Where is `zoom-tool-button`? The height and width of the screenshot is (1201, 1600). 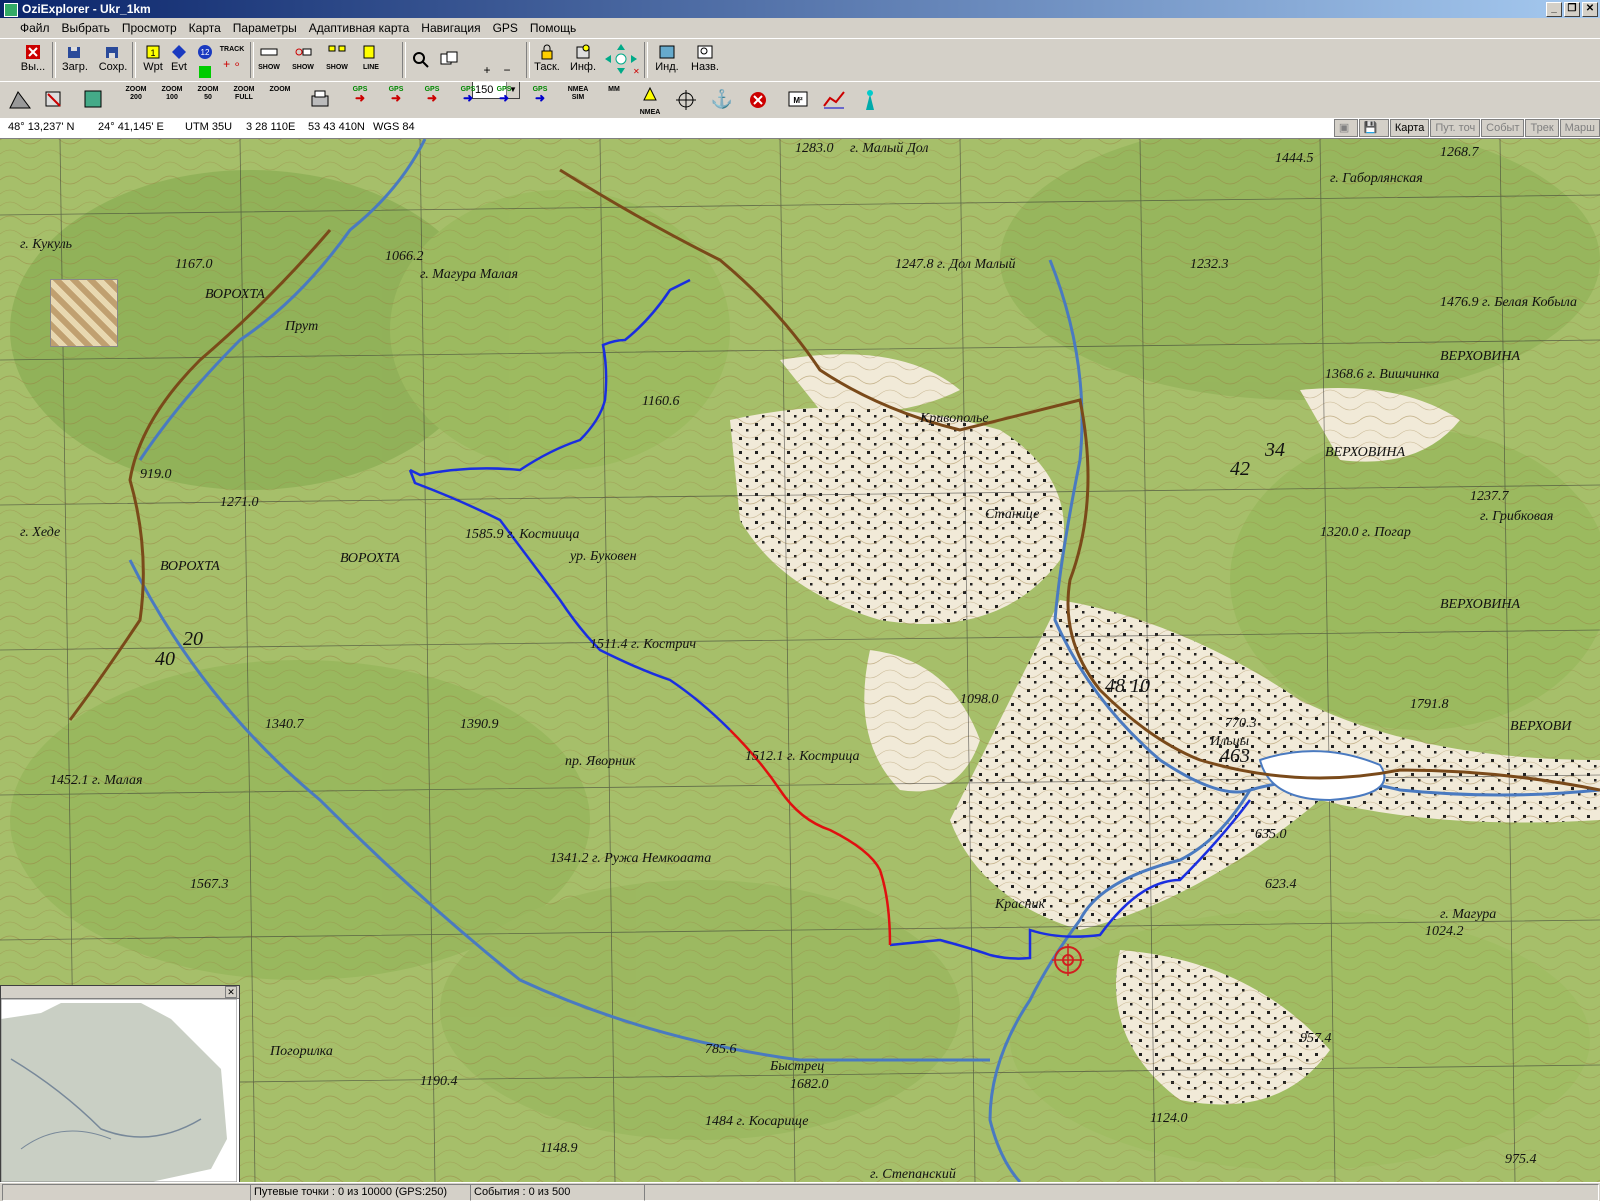 zoom-tool-button is located at coordinates (421, 60).